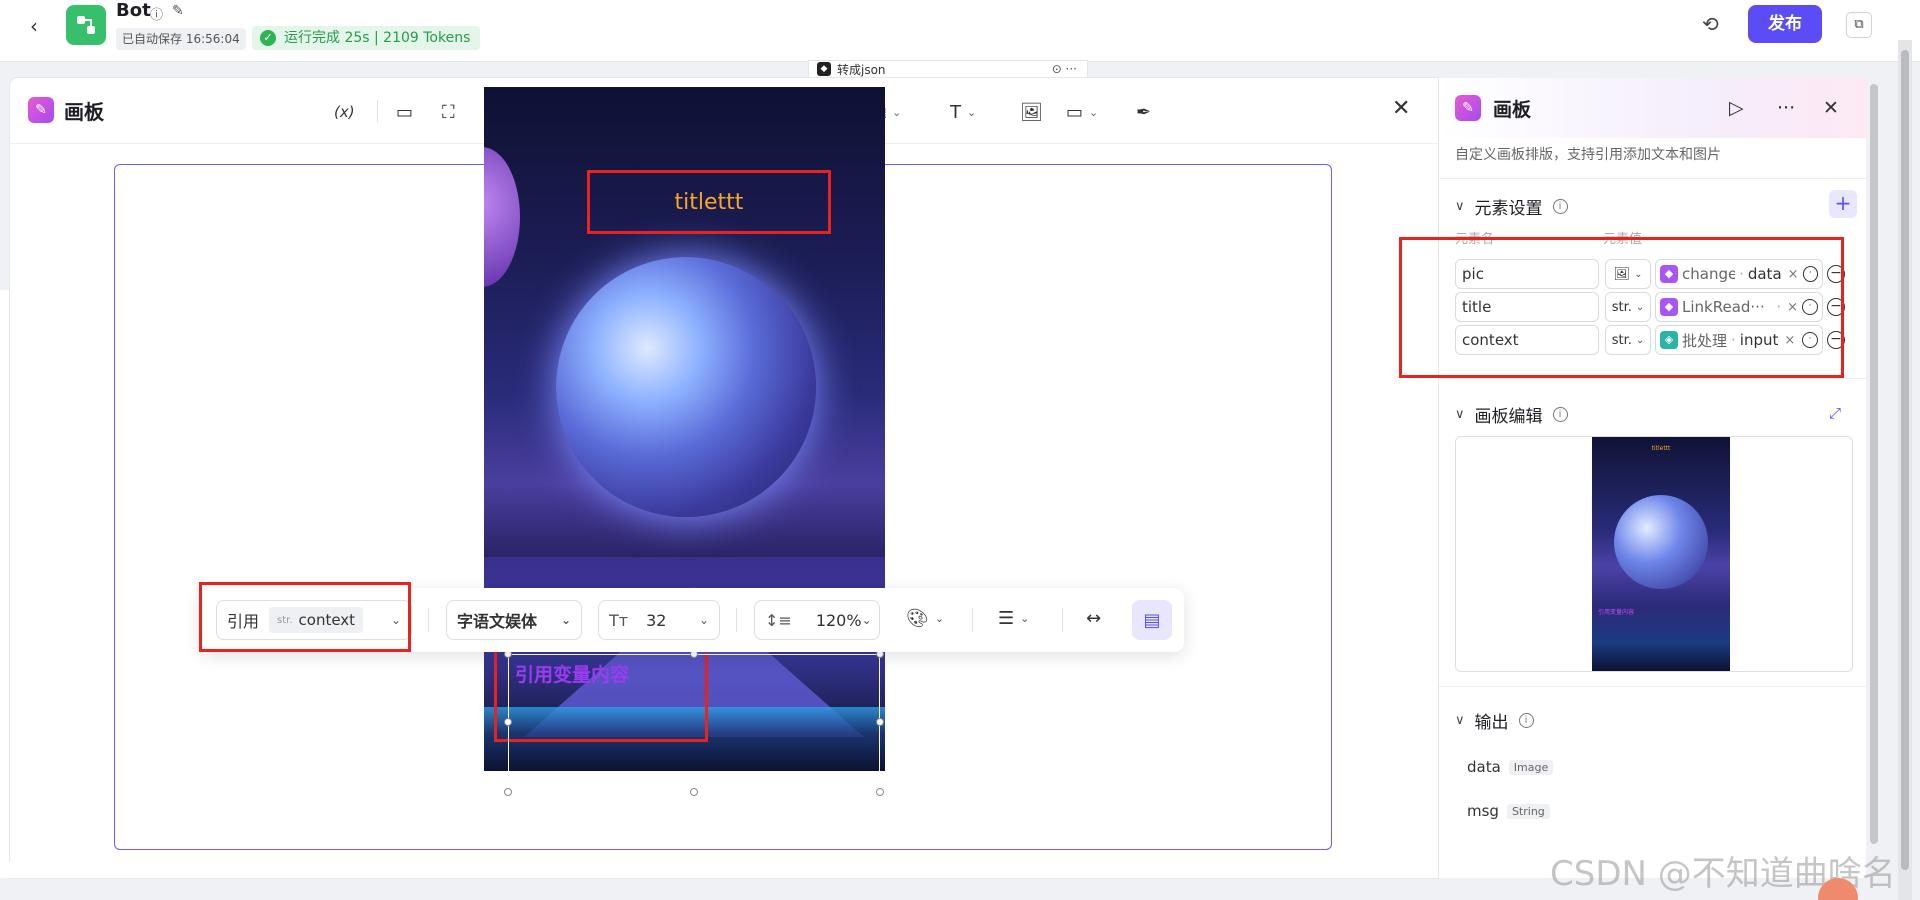 The height and width of the screenshot is (900, 1920). Describe the element at coordinates (1031, 112) in the screenshot. I see `image-tool-icon: 🖼︎` at that location.